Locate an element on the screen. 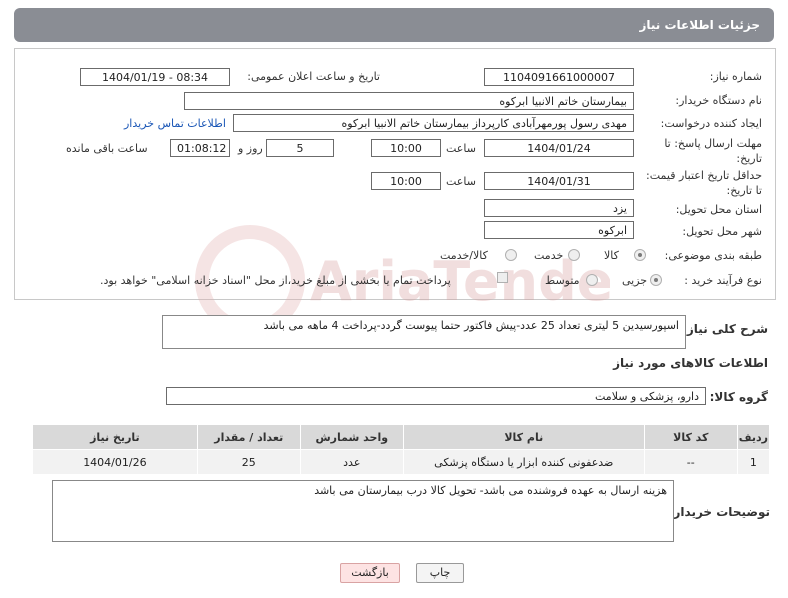  price-time-field: 10:00 is located at coordinates (406, 181).